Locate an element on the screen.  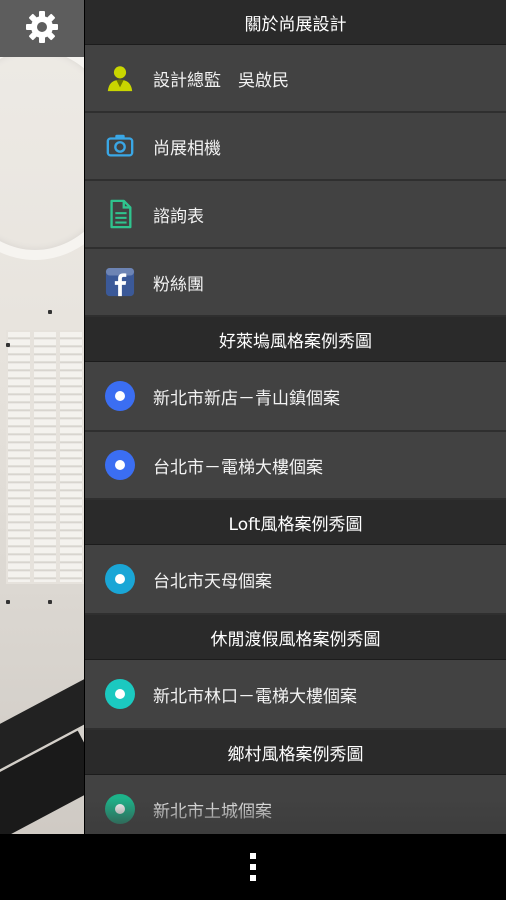
menu-item-label: 台北市－電梯大樓個案 is located at coordinates (238, 467).